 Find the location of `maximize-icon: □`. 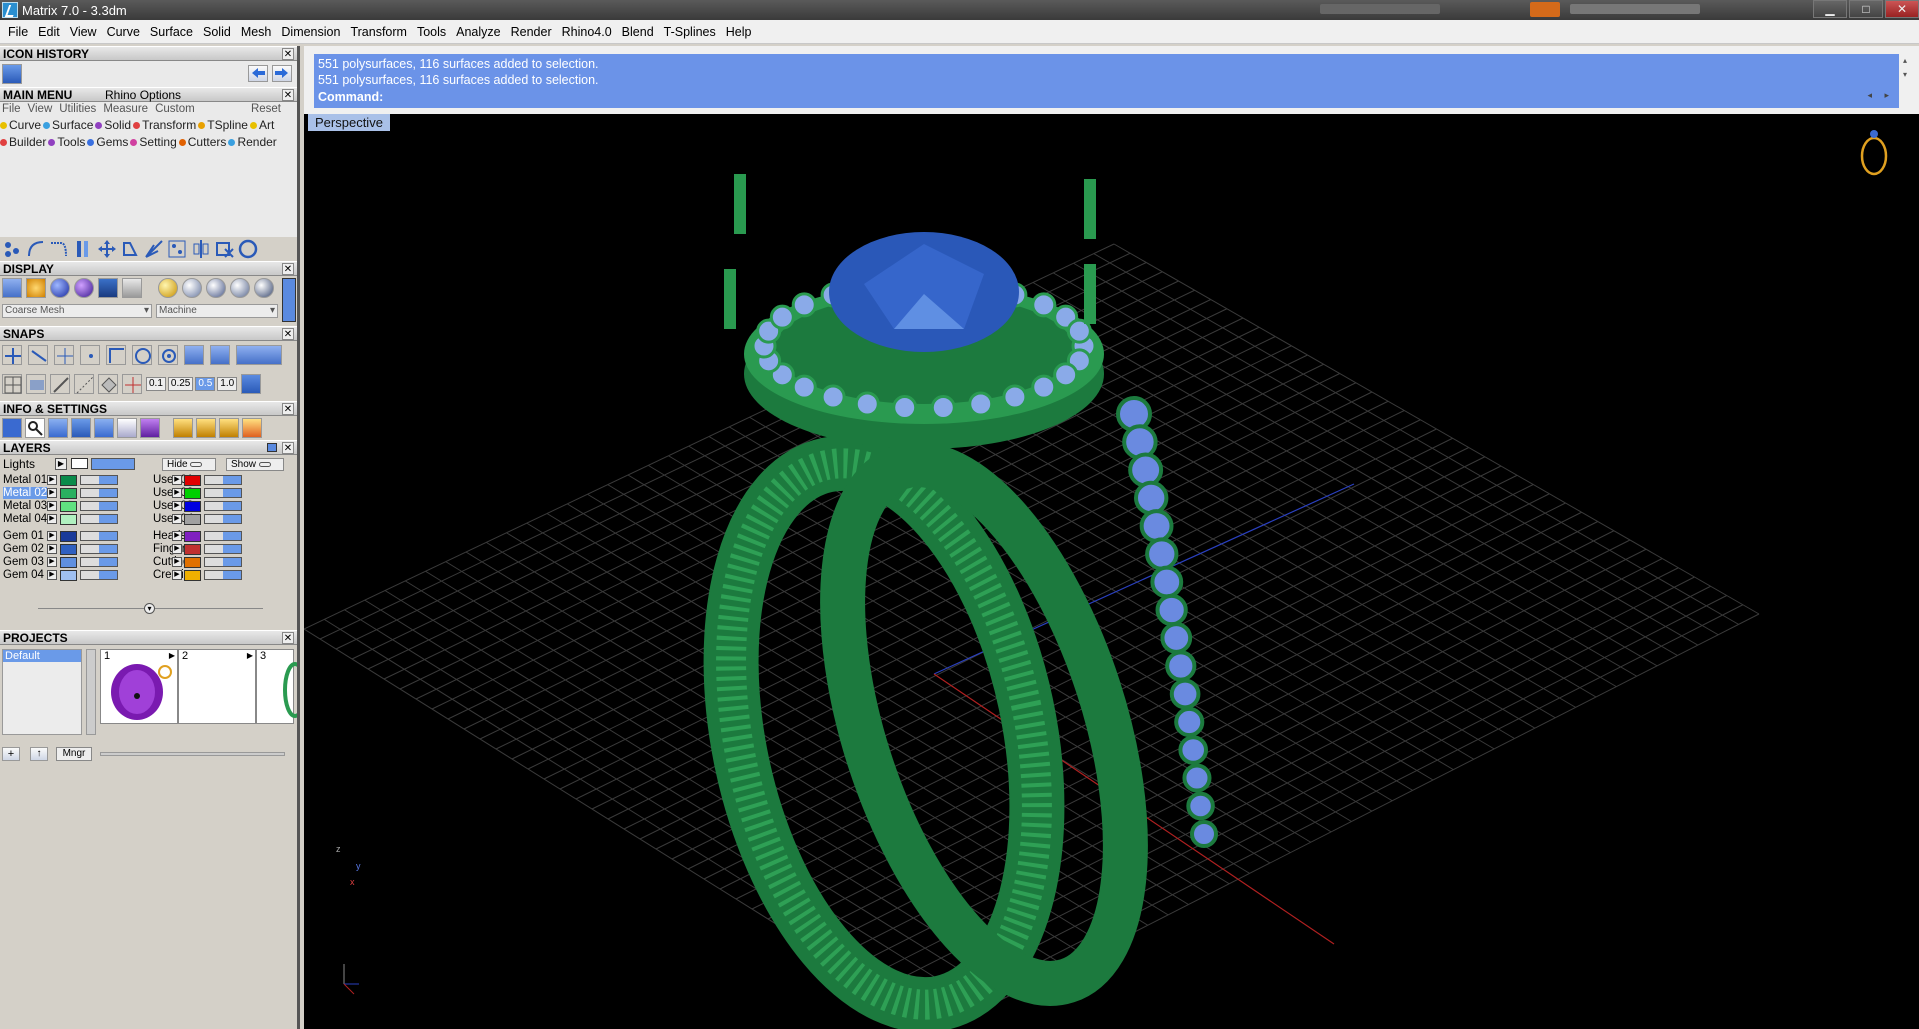

maximize-icon: □ is located at coordinates (1866, 9).